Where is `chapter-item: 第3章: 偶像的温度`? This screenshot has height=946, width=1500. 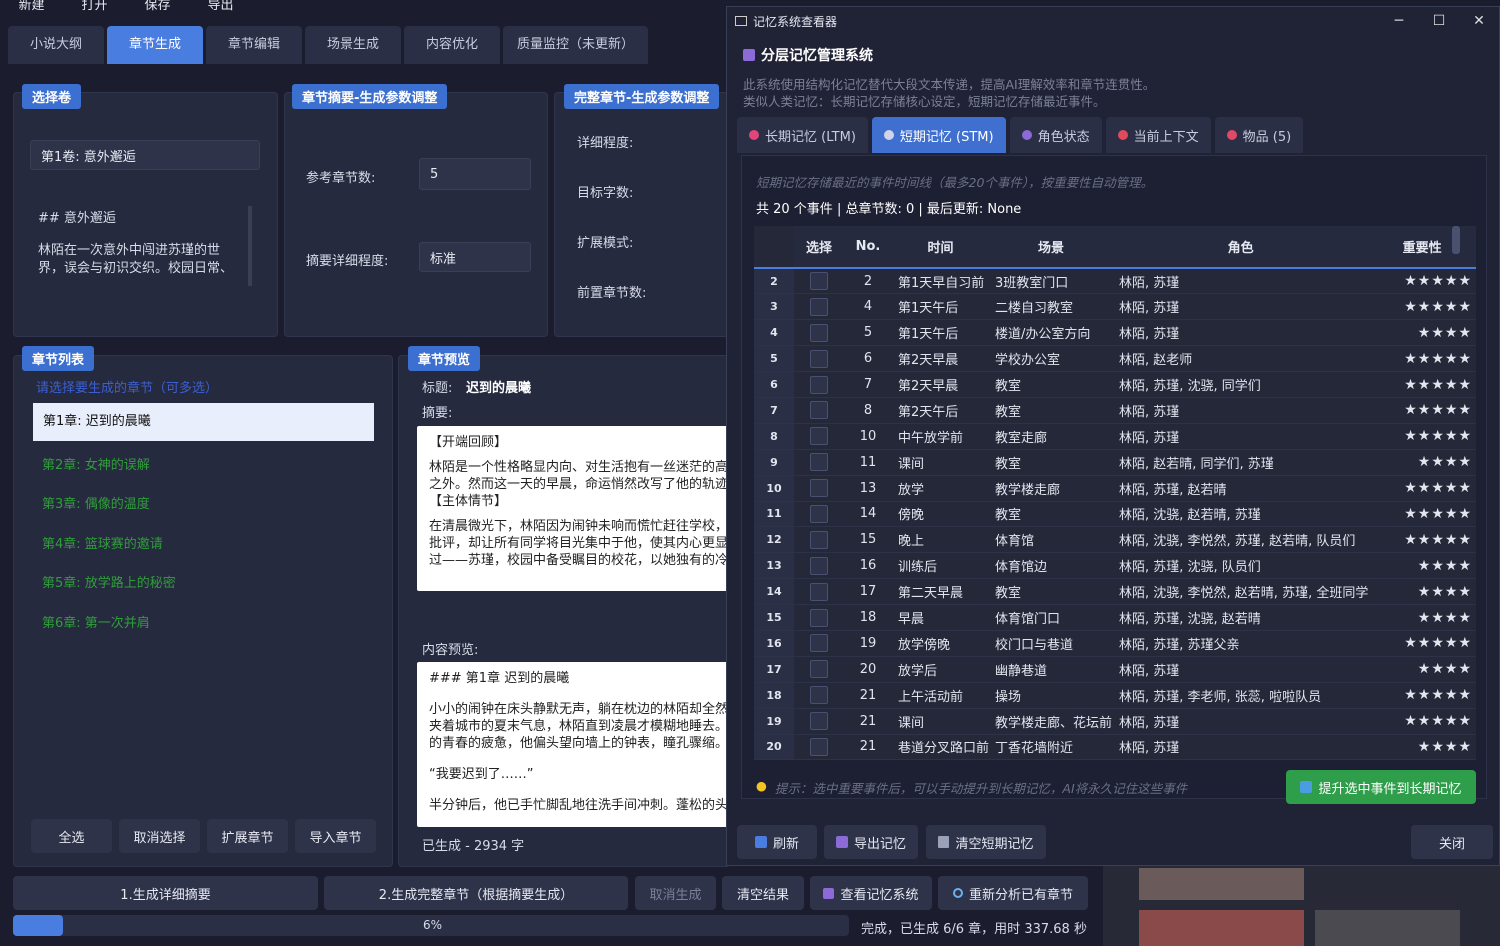 chapter-item: 第3章: 偶像的温度 is located at coordinates (96, 502).